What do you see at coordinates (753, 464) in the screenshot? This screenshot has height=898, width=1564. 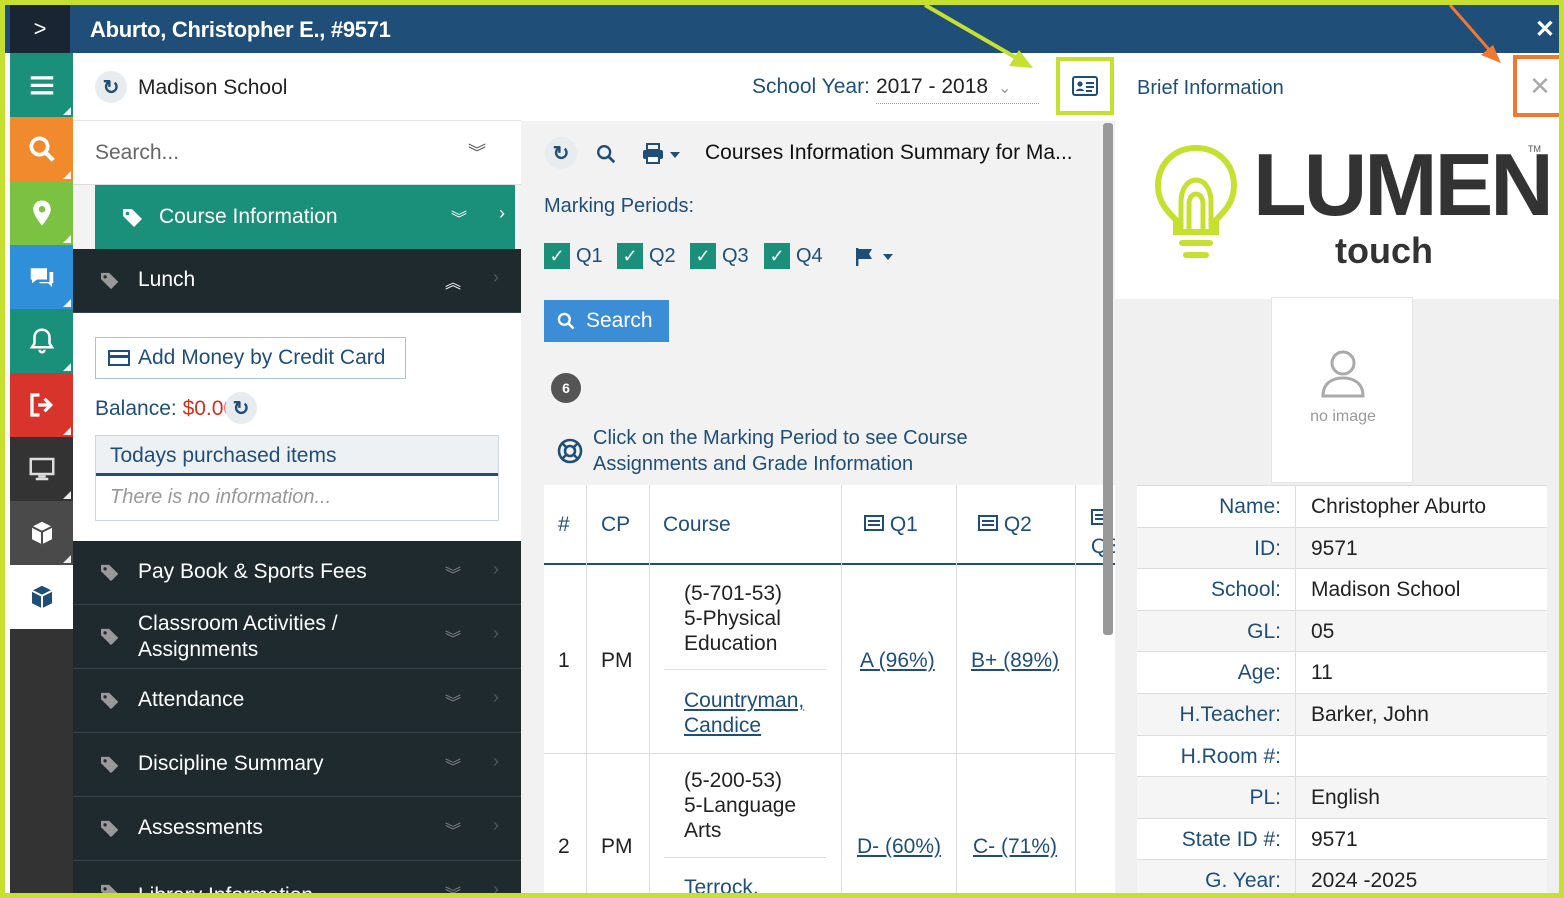 I see `hint-line-2: Assignments and Grade Information` at bounding box center [753, 464].